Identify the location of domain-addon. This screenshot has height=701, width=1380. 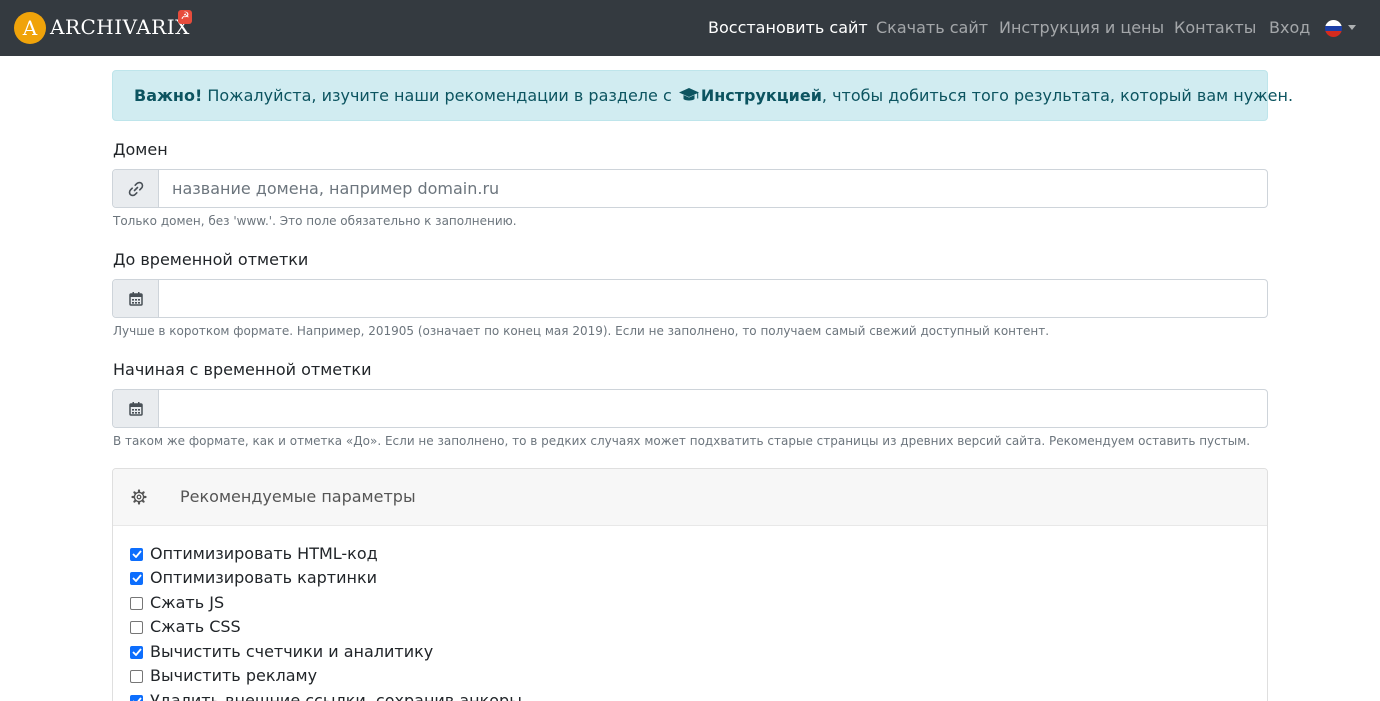
(136, 188).